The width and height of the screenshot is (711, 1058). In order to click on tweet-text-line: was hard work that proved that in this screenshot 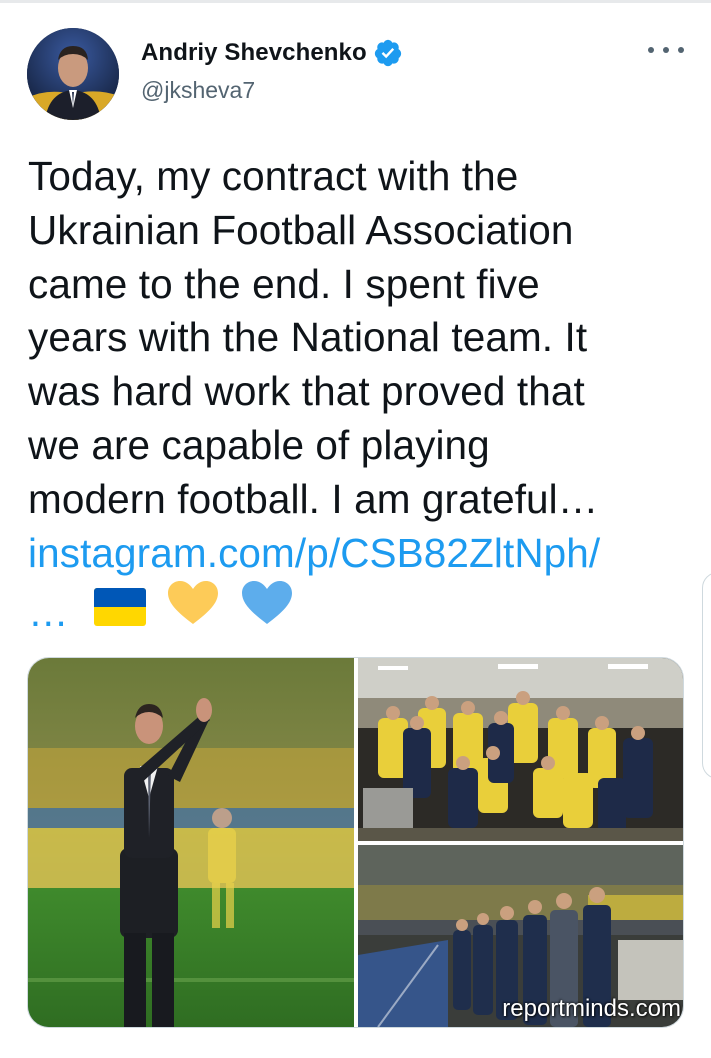, I will do `click(306, 391)`.